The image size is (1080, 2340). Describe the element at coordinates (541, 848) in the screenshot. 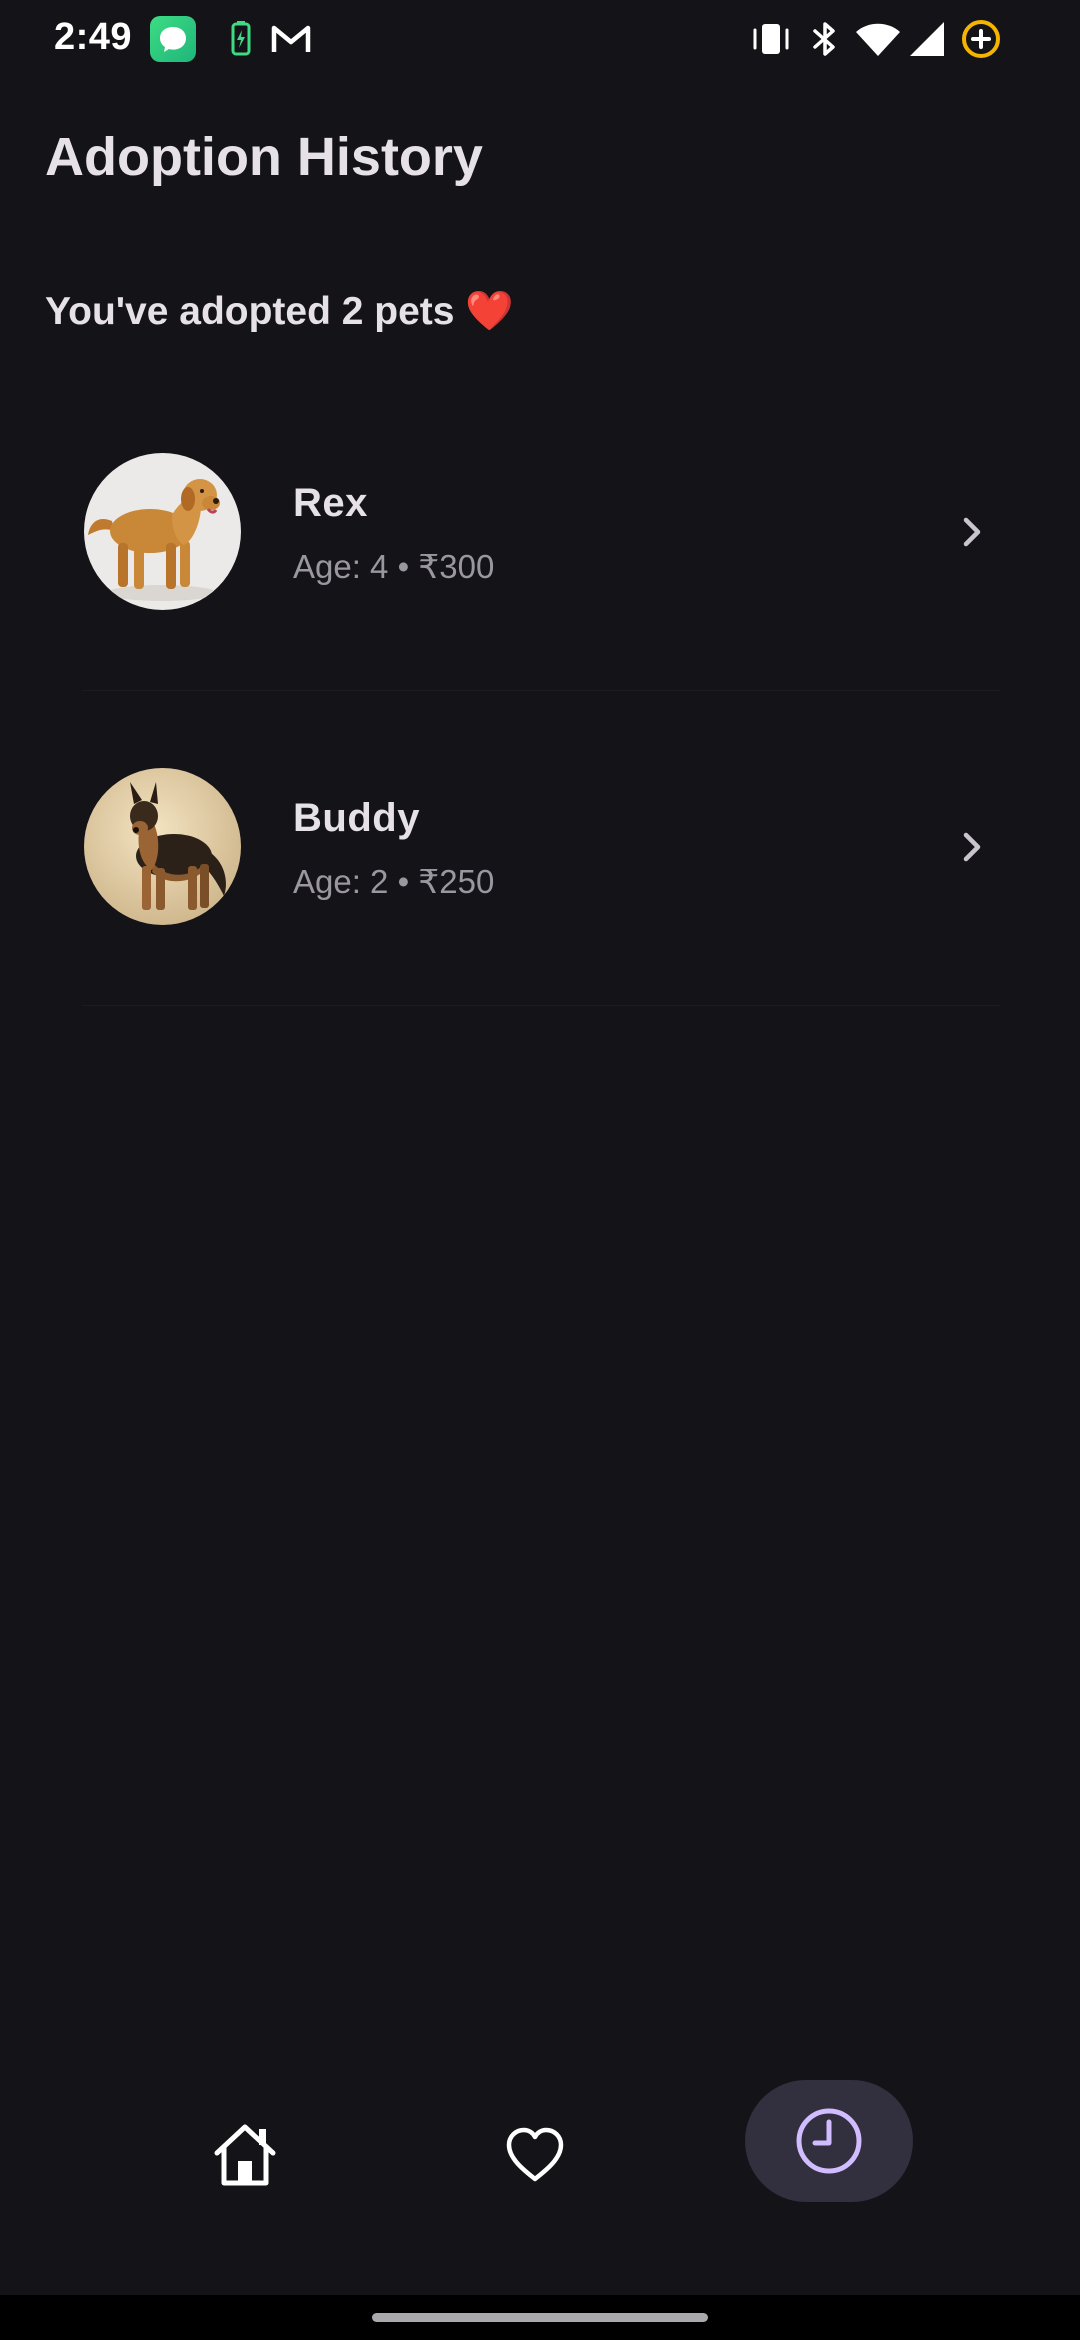

I see `pet-list-item-buddy: Buddy Age: 2 • ₹250` at that location.